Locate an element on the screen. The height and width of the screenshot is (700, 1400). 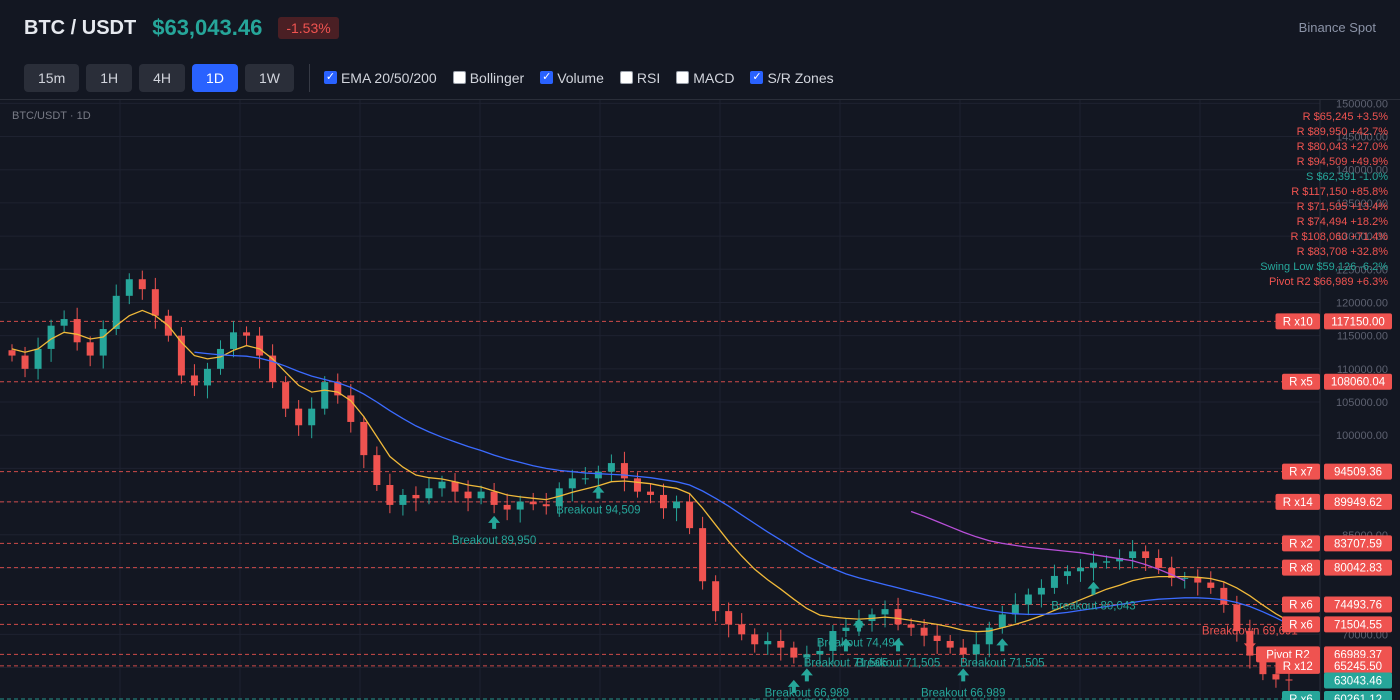
breakout-annotation: Breakout 74,494 is located at coordinates (859, 644).